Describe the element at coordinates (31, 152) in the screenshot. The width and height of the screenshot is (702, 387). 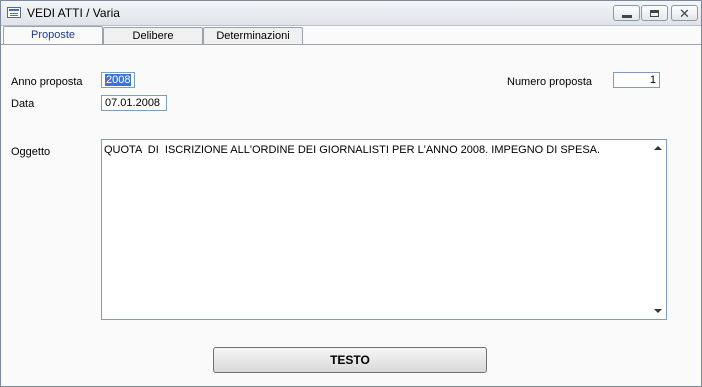
I see `oggetto-label: Oggetto` at that location.